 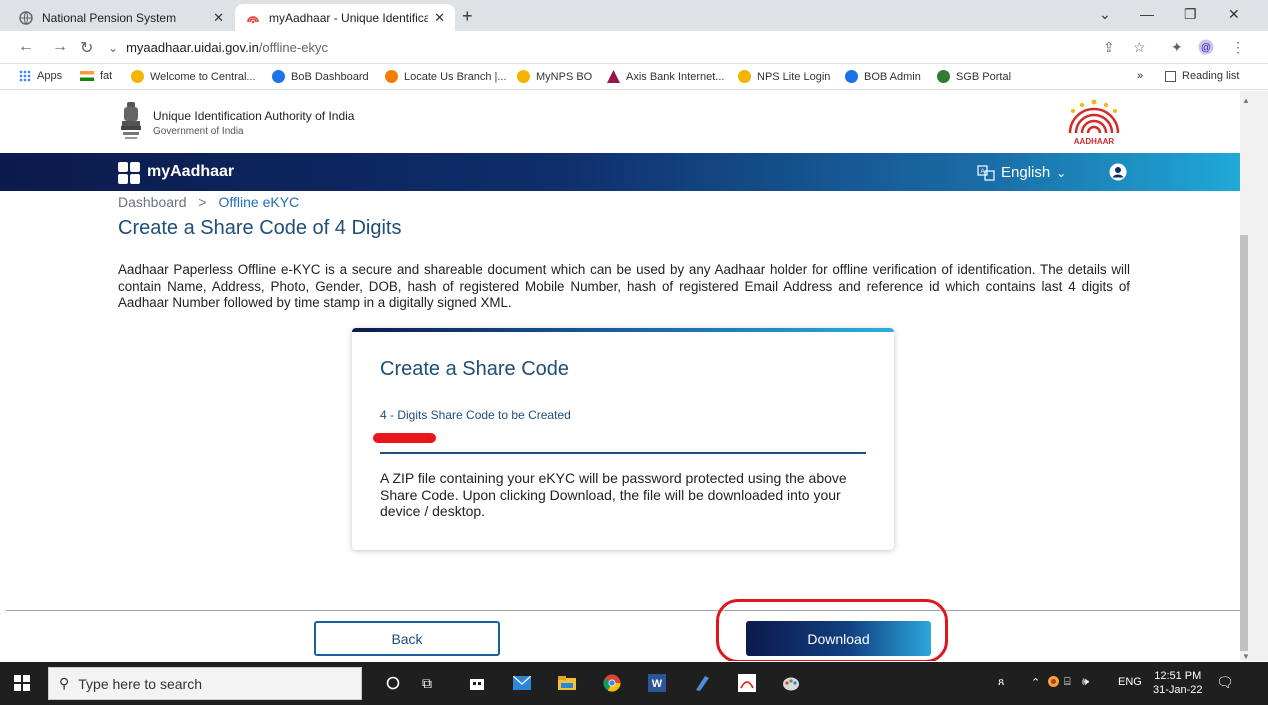 What do you see at coordinates (1094, 122) in the screenshot?
I see `aadhaar-logo: AADHAAR` at bounding box center [1094, 122].